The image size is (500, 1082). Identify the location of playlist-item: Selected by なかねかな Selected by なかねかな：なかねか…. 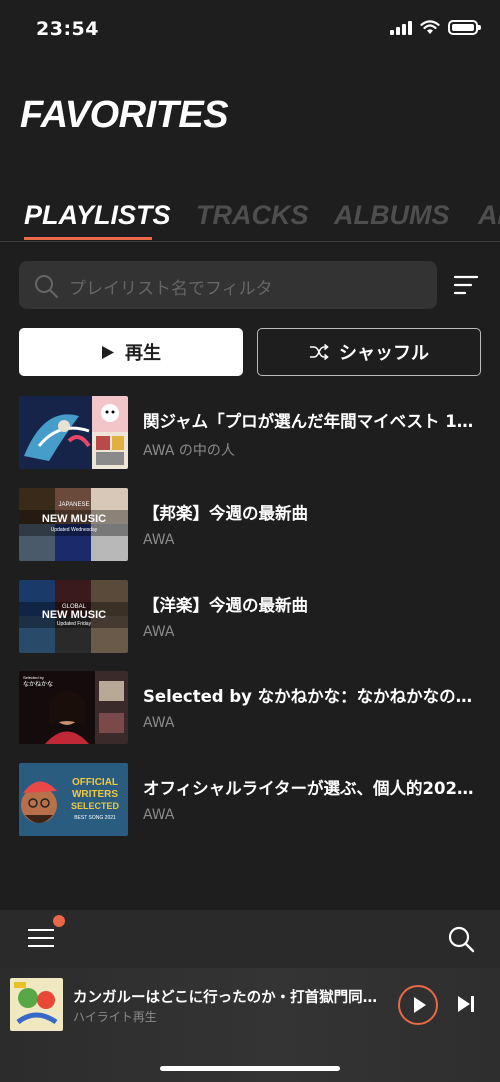
(250, 711).